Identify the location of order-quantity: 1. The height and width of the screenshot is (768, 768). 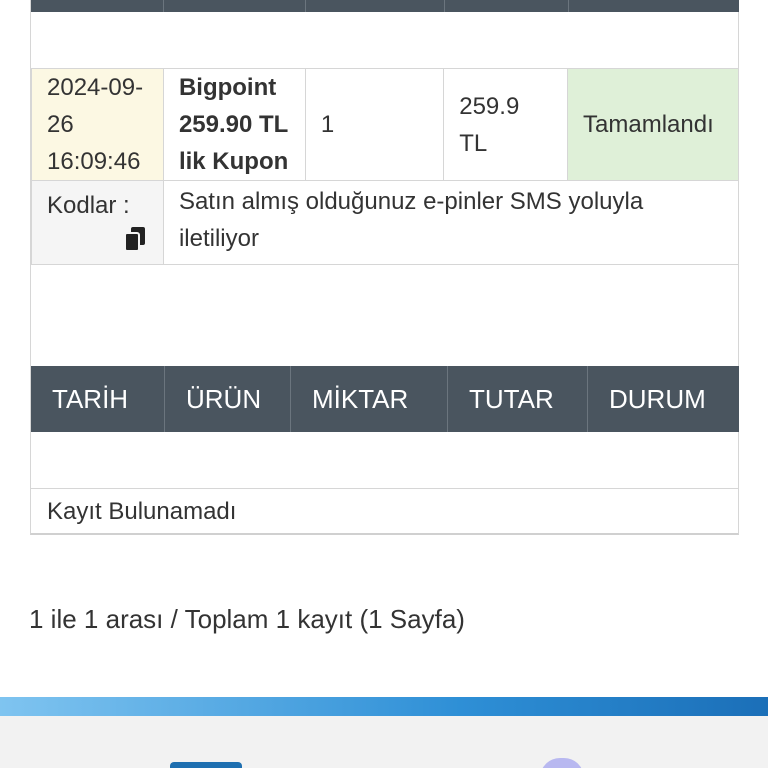
(374, 124).